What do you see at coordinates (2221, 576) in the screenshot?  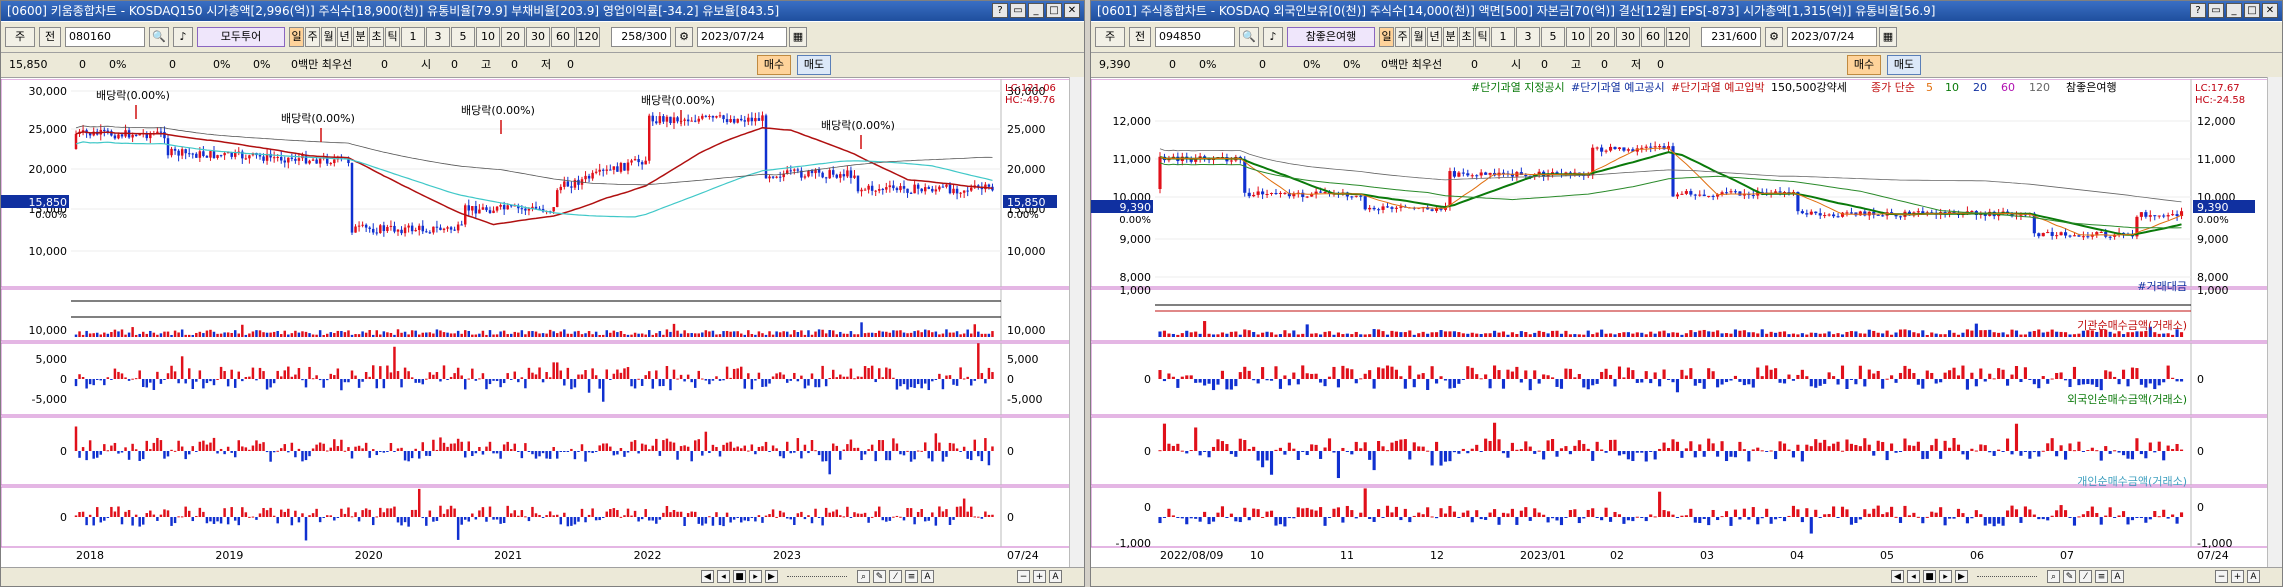 I see `right-zoom-out-icon: −` at bounding box center [2221, 576].